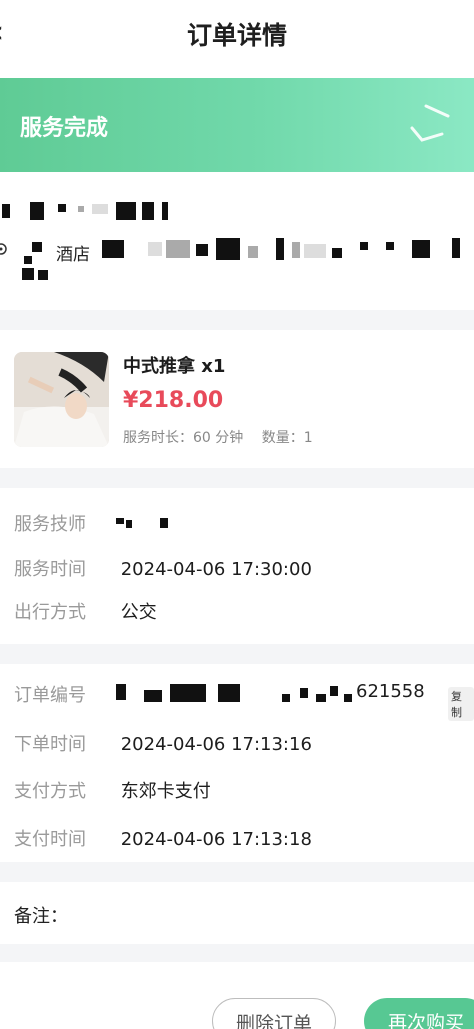 This screenshot has height=1029, width=474. Describe the element at coordinates (287, 438) in the screenshot. I see `product-quantity: 数量：1` at that location.